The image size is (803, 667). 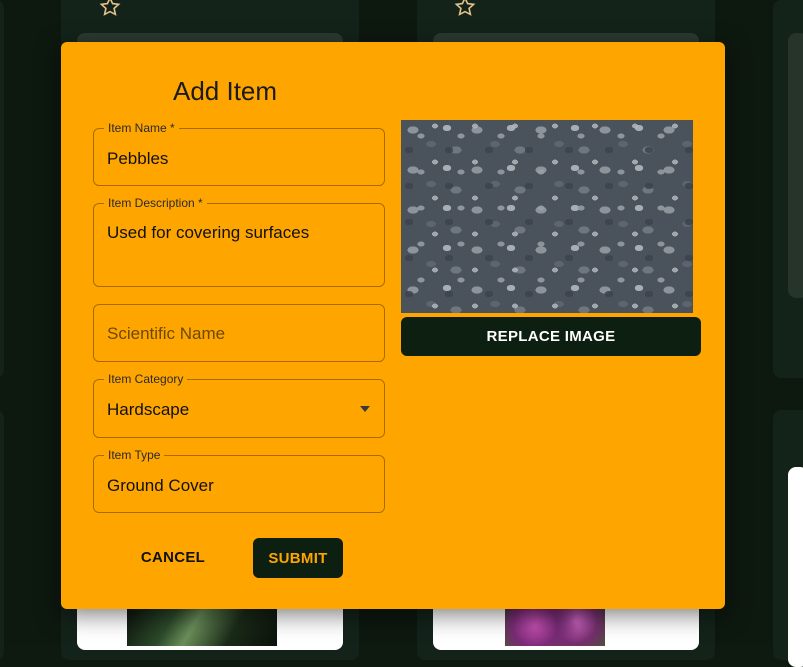 I want to click on item-description-label: Item Description *, so click(x=155, y=203).